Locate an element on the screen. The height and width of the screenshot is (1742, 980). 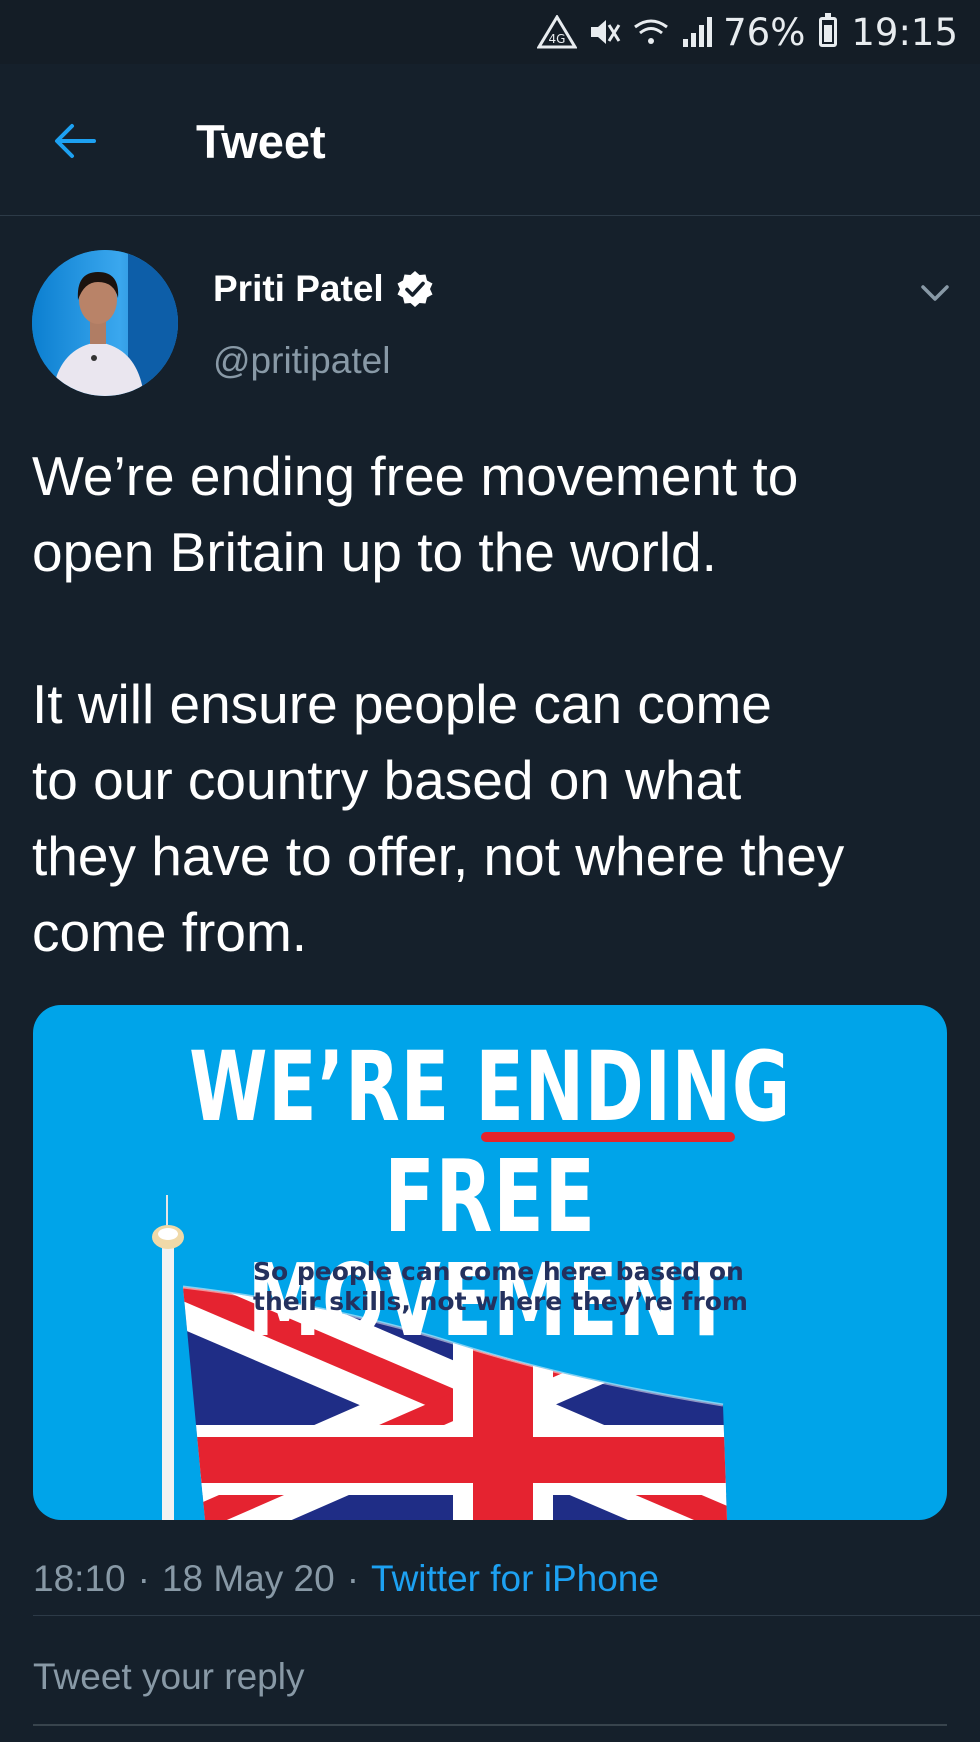
tweet-date: 18 May 20 is located at coordinates (248, 1578).